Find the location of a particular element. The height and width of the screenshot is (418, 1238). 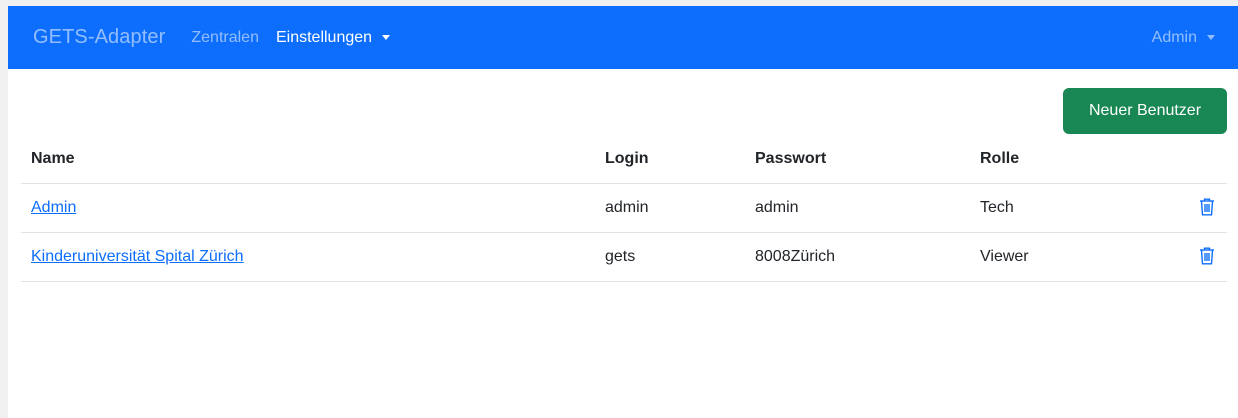

column-header-password: Passwort is located at coordinates (857, 159).